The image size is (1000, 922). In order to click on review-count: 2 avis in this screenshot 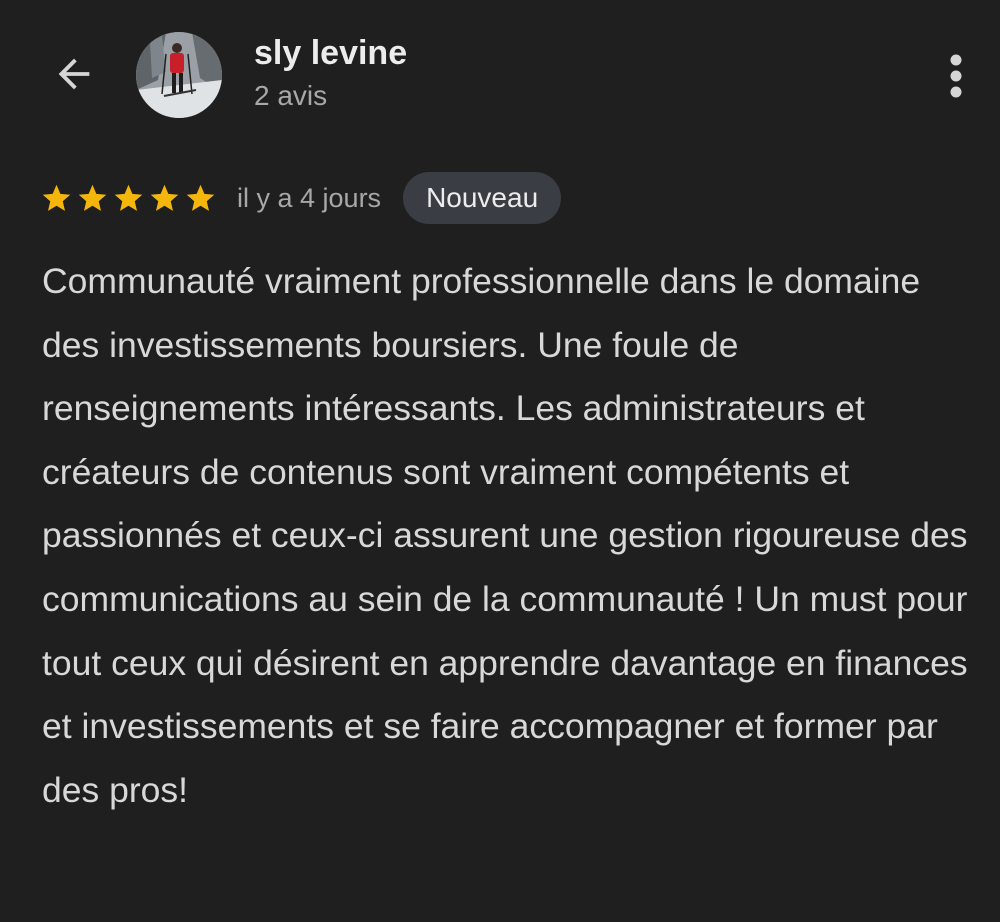, I will do `click(291, 95)`.